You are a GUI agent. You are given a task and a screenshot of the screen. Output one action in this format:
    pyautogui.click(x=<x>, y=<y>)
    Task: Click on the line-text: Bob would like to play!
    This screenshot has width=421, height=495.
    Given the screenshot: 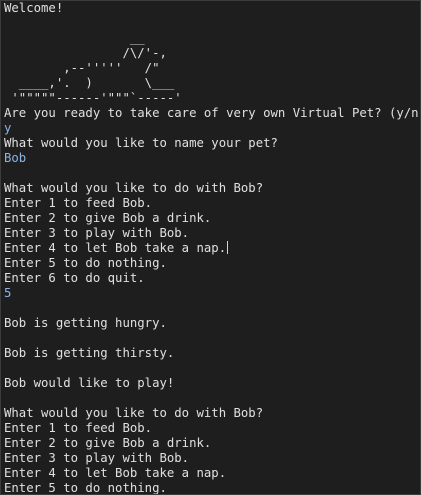 What is the action you would take?
    pyautogui.click(x=89, y=383)
    